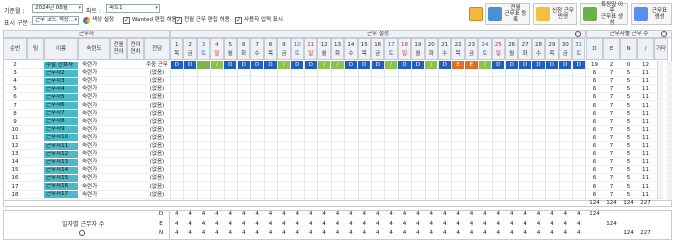 Image resolution: width=675 pixels, height=249 pixels. What do you see at coordinates (61, 186) in the screenshot?
I see `name-cell: 근무자16` at bounding box center [61, 186].